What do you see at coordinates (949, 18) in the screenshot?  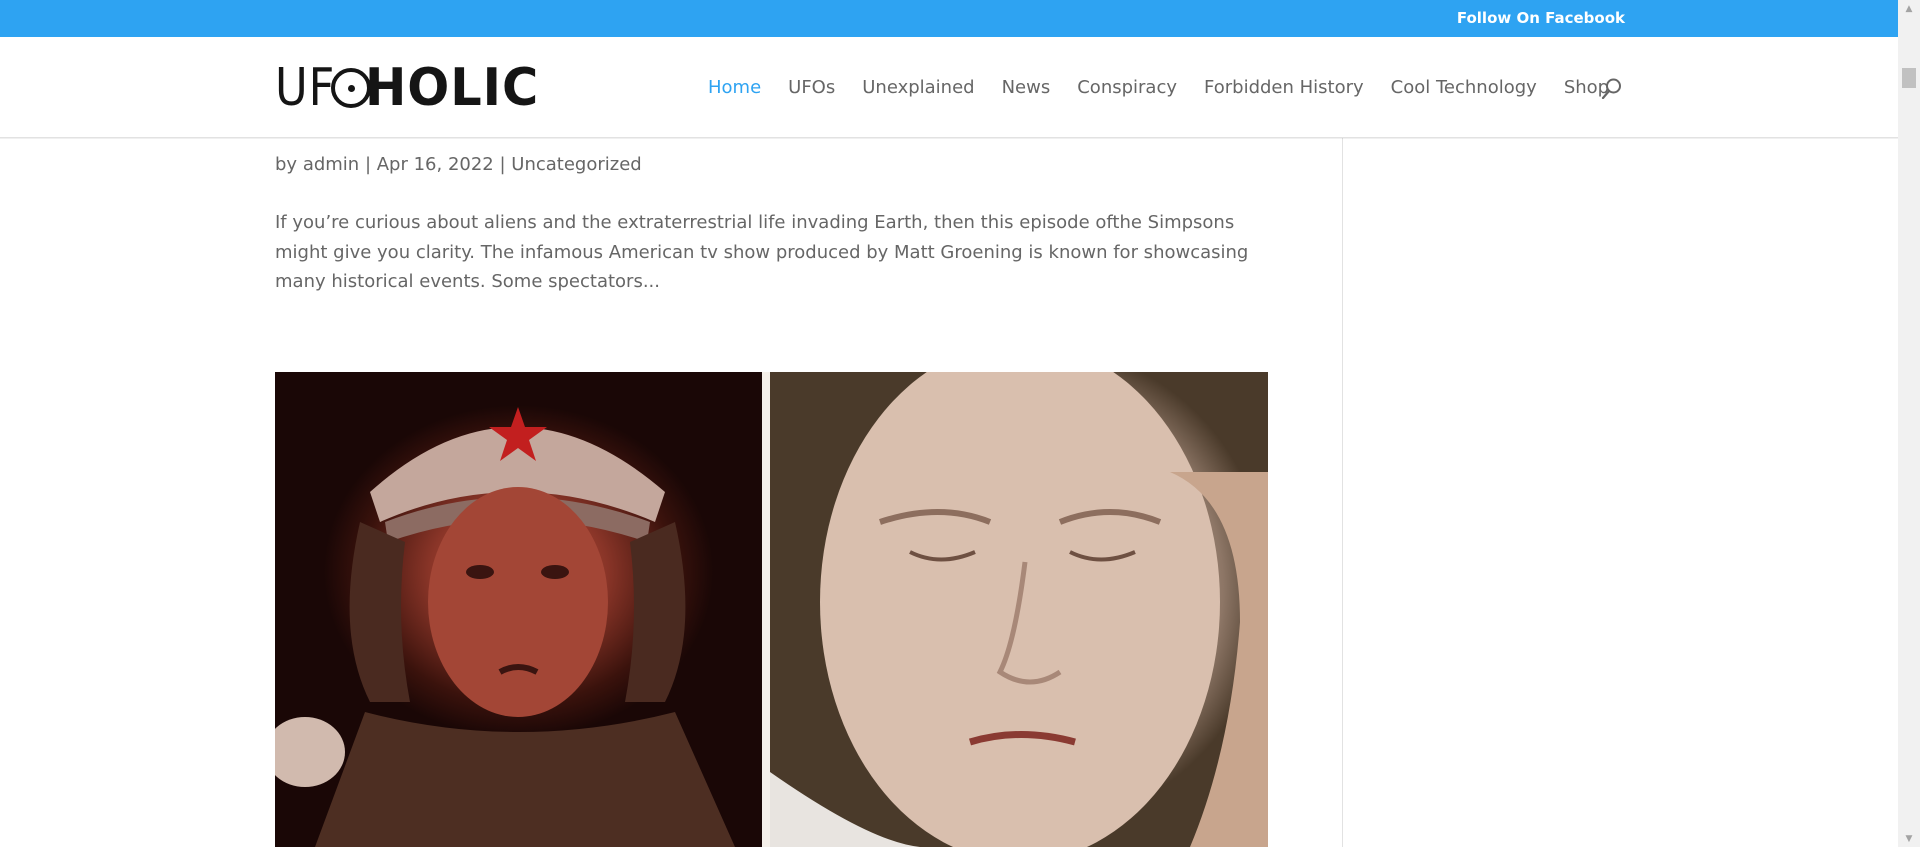 I see `top-bar: Follow On Facebook` at bounding box center [949, 18].